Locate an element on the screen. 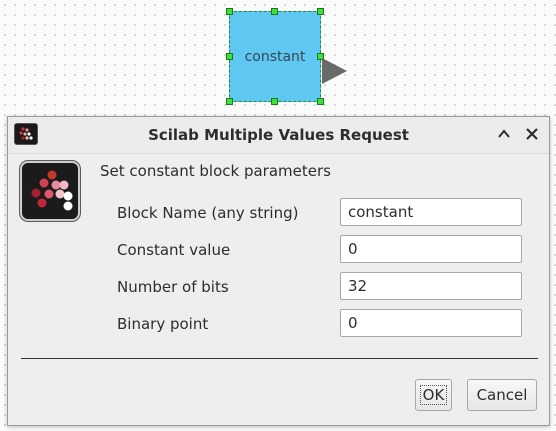 The image size is (556, 431). ok-button-label: OK is located at coordinates (433, 395).